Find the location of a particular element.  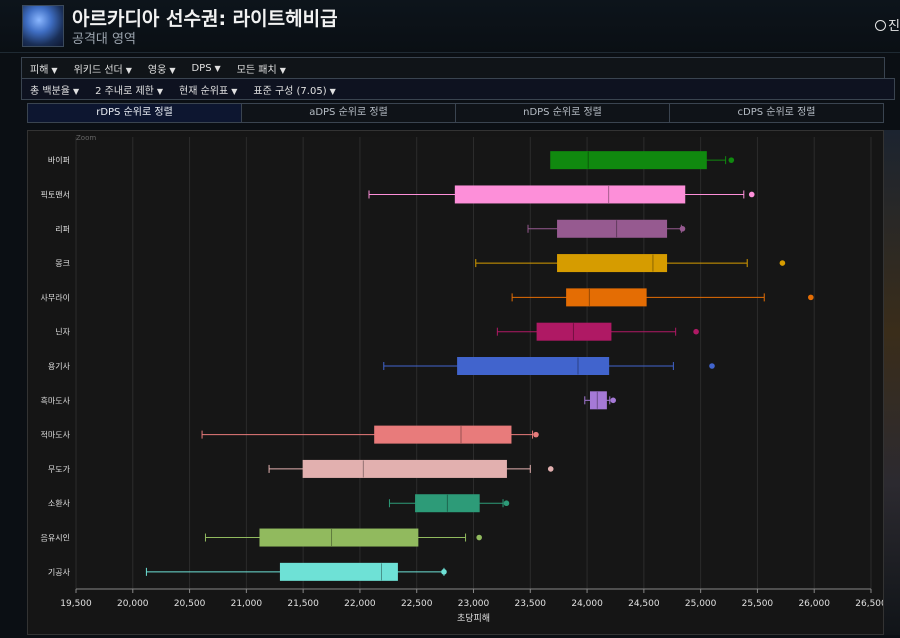

y-category-label: 음유시인 is located at coordinates (55, 538).